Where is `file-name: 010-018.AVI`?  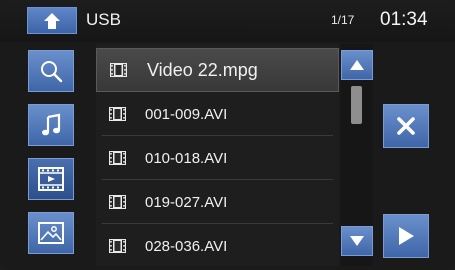 file-name: 010-018.AVI is located at coordinates (186, 158).